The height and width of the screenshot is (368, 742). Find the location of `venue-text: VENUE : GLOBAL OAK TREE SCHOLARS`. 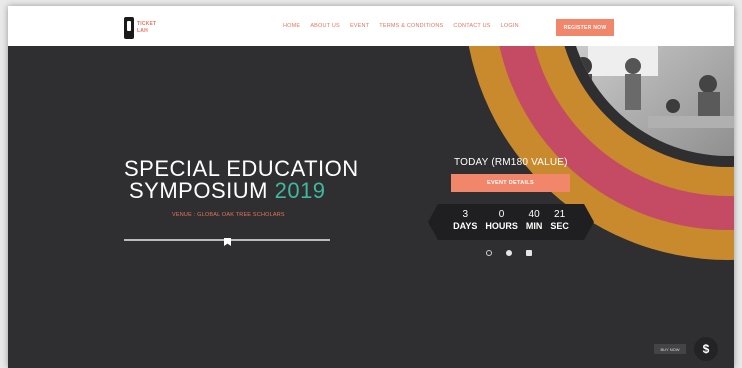

venue-text: VENUE : GLOBAL OAK TREE SCHOLARS is located at coordinates (228, 215).